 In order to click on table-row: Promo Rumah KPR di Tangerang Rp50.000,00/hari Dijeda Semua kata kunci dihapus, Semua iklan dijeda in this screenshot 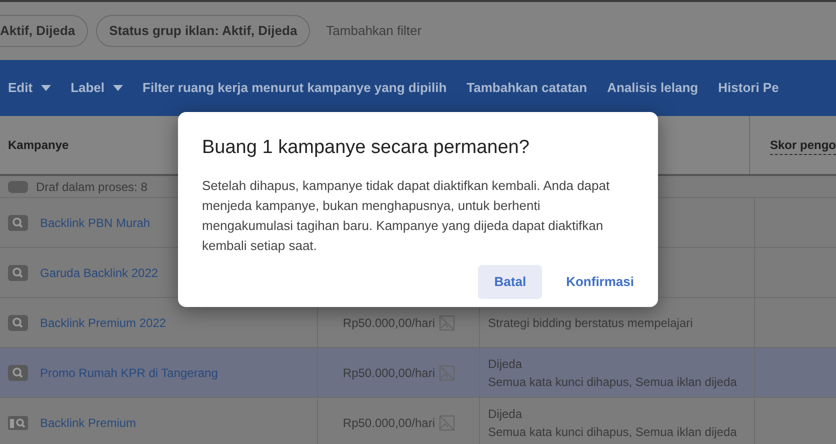, I will do `click(418, 373)`.